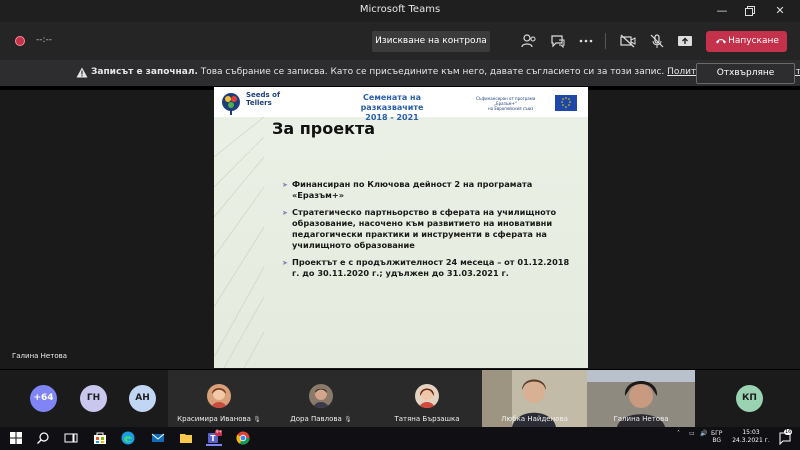 This screenshot has height=450, width=800. What do you see at coordinates (780, 11) in the screenshot?
I see `close-icon: ✕` at bounding box center [780, 11].